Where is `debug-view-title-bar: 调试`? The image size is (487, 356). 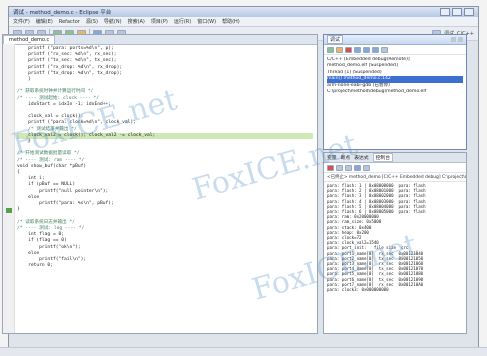
debug-view-title-bar: 调试 is located at coordinates (395, 40).